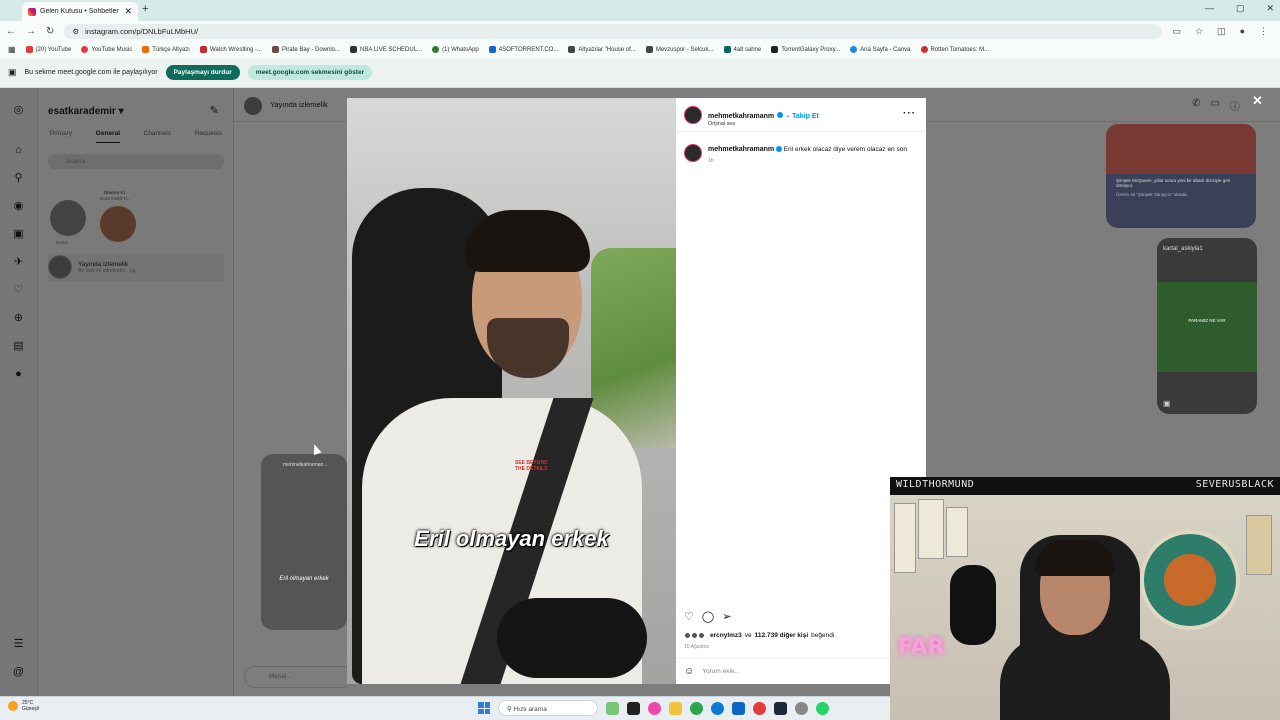  Describe the element at coordinates (708, 616) in the screenshot. I see `comment-icon: ◯` at that location.